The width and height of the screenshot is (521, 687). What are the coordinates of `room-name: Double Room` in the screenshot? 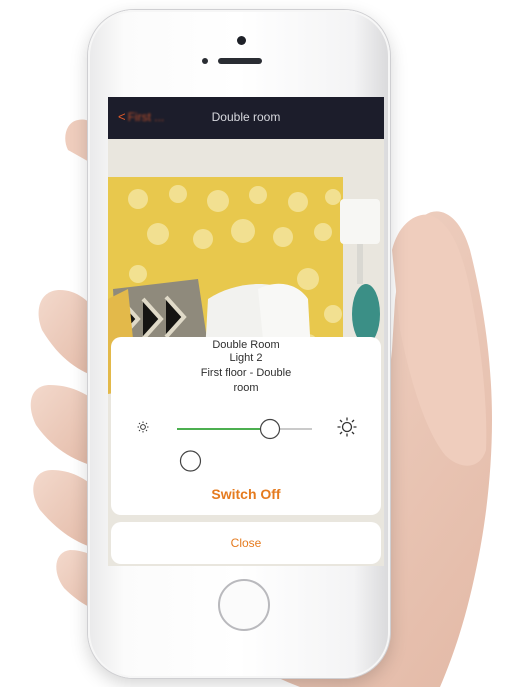 It's located at (246, 345).